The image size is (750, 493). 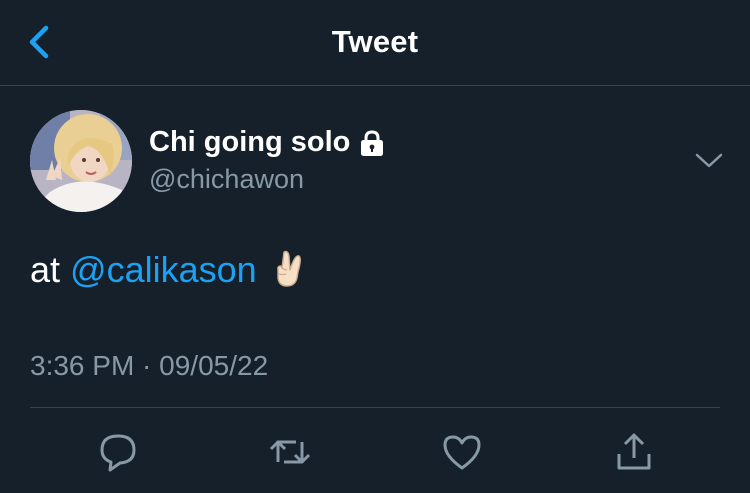 I want to click on share-icon, so click(x=634, y=451).